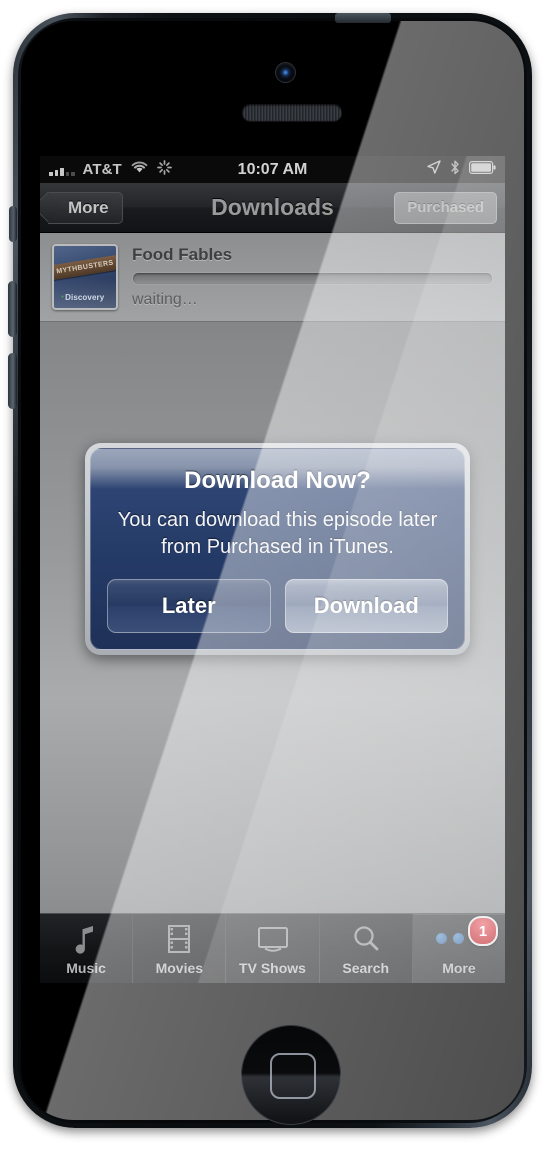  What do you see at coordinates (139, 169) in the screenshot?
I see `wifi-icon` at bounding box center [139, 169].